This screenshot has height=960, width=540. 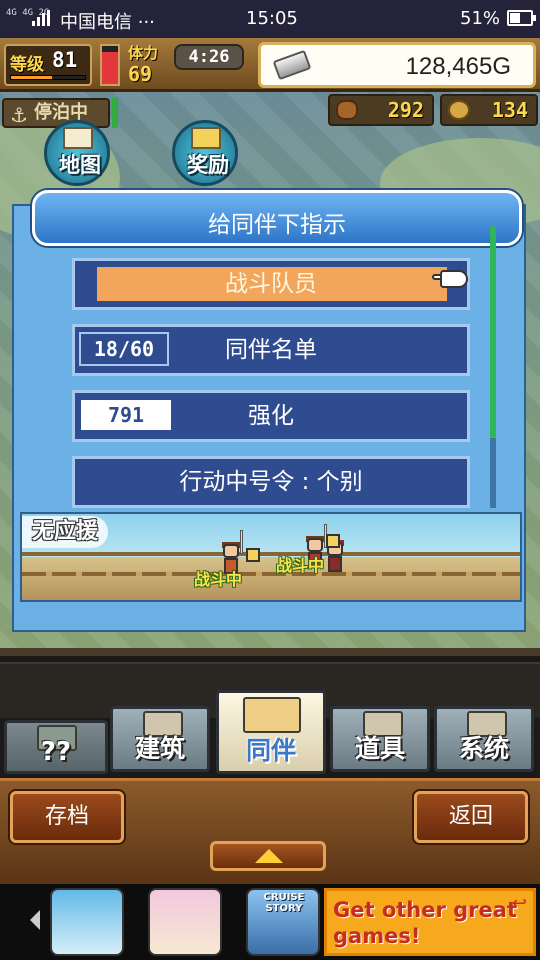 I want to click on battle-scene: 无应援 战斗中 战斗中, so click(x=271, y=557).